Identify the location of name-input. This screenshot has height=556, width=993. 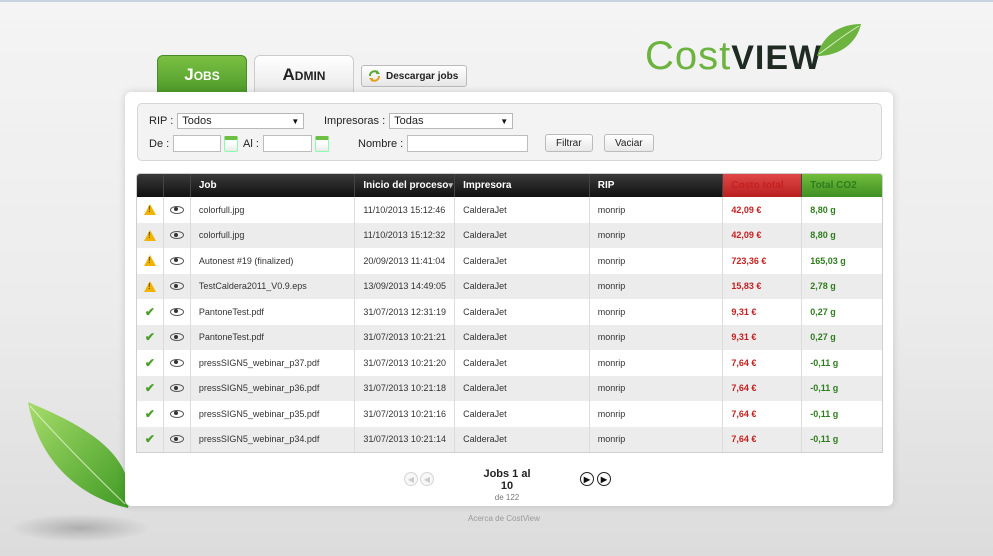
(468, 143).